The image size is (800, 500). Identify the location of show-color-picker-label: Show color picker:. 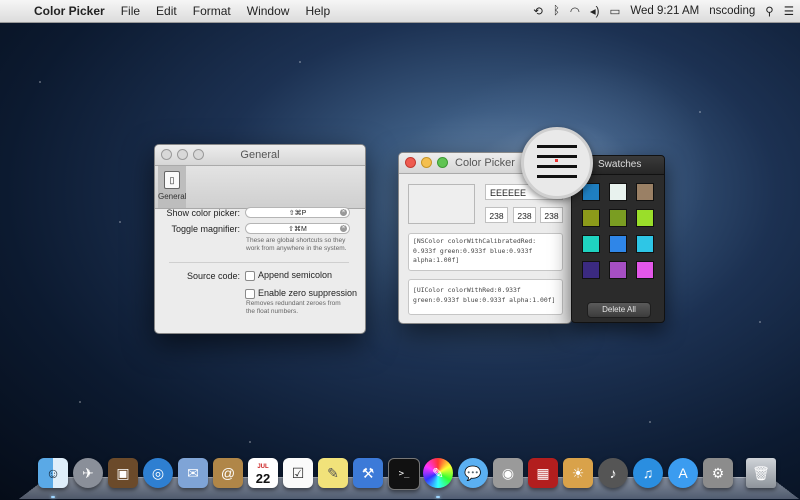
(203, 213).